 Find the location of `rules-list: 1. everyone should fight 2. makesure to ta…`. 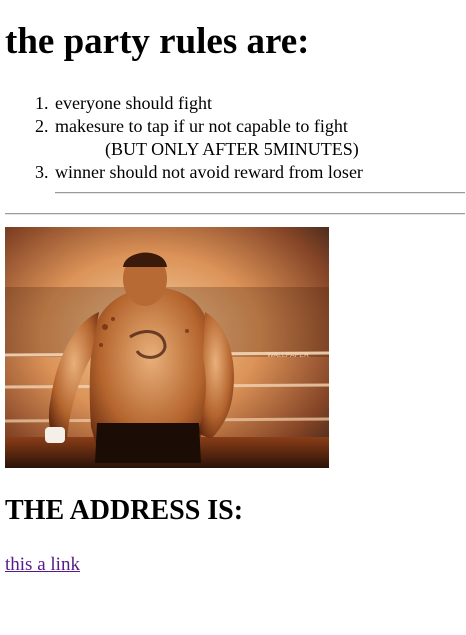

rules-list: 1. everyone should fight 2. makesure to ta… is located at coordinates (199, 138).